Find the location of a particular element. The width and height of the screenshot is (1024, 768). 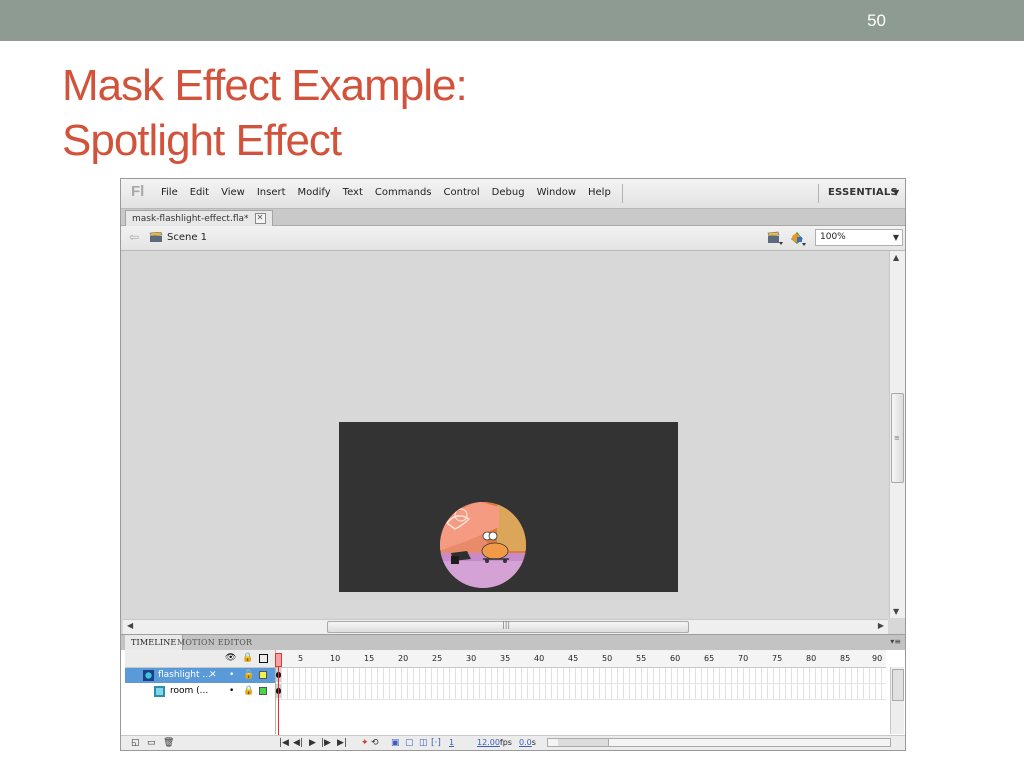

stage-vertical-scrollbar: ▲ ≡ ▼ is located at coordinates (897, 434).